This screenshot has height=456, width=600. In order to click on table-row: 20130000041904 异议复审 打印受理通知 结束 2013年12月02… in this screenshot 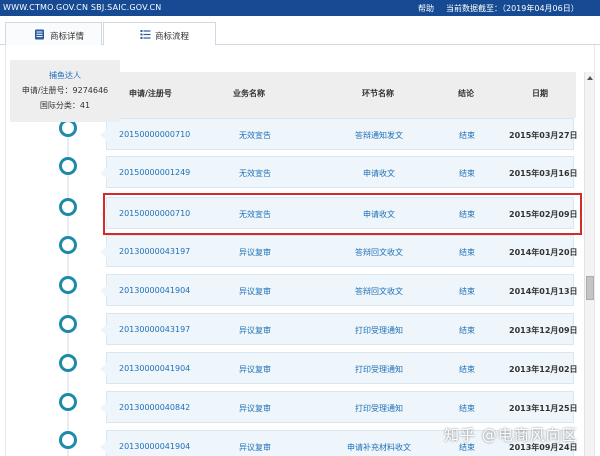, I will do `click(339, 368)`.